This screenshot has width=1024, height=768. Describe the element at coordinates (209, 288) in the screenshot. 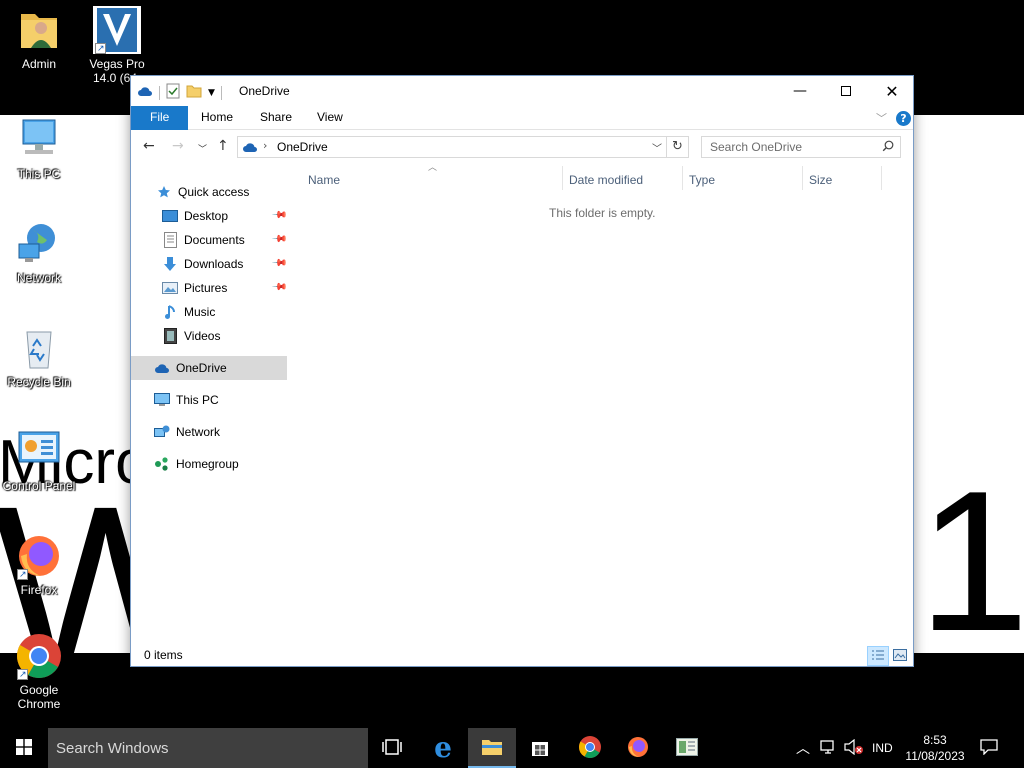

I see `nav-item-pictures: Pictures 📌` at that location.